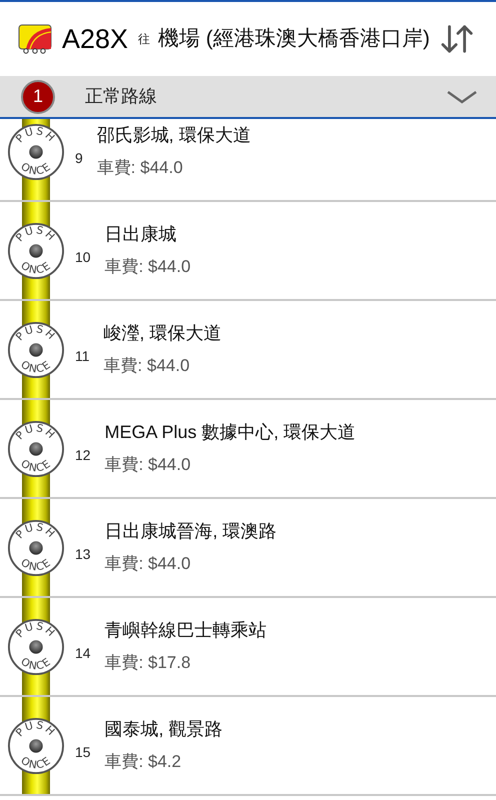 The height and width of the screenshot is (800, 496). What do you see at coordinates (121, 96) in the screenshot?
I see `variant-label: 正常路線` at bounding box center [121, 96].